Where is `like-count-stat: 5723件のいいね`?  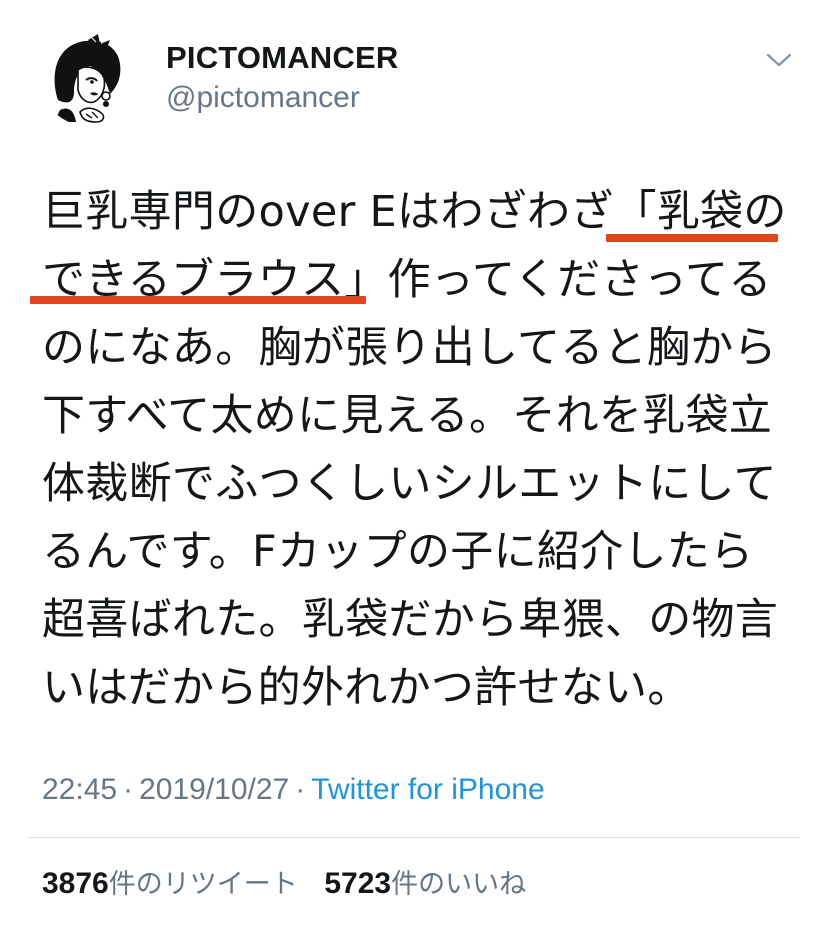 like-count-stat: 5723件のいいね is located at coordinates (425, 884).